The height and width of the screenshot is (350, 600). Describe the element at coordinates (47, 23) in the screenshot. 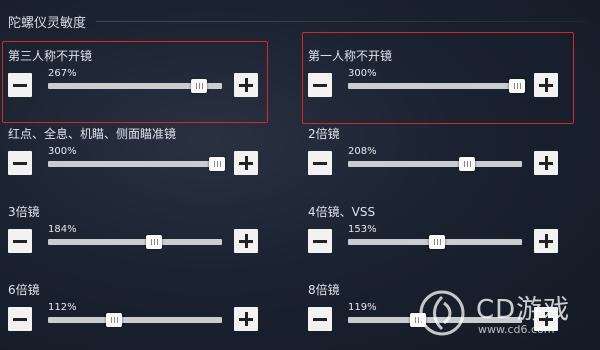

I see `page-title: 陀螺仪灵敏度` at that location.